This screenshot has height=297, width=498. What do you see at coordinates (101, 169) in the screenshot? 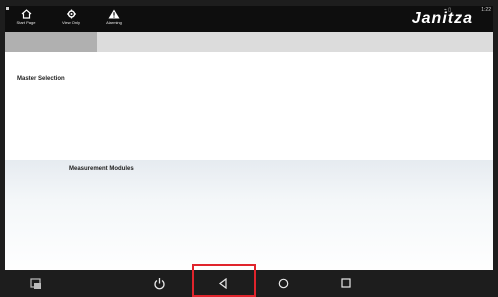
I see `measurement-modules-title: Measurement Modules` at bounding box center [101, 169].